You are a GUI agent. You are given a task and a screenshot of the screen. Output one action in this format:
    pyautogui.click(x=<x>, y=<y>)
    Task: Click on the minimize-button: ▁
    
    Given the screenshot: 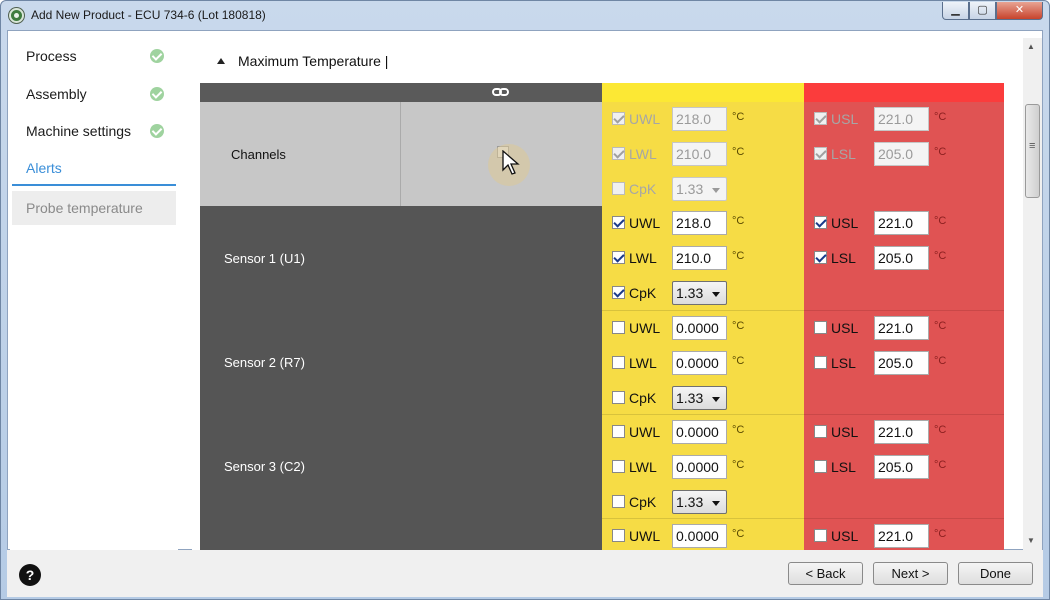 What is the action you would take?
    pyautogui.click(x=955, y=11)
    